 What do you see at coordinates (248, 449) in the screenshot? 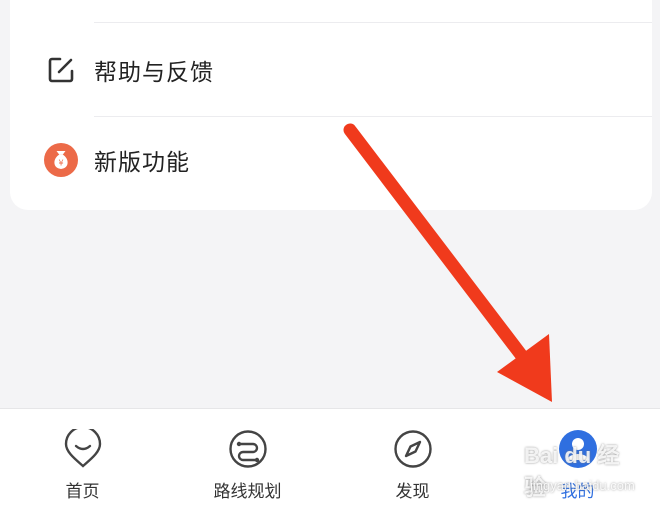
I see `route-icon` at bounding box center [248, 449].